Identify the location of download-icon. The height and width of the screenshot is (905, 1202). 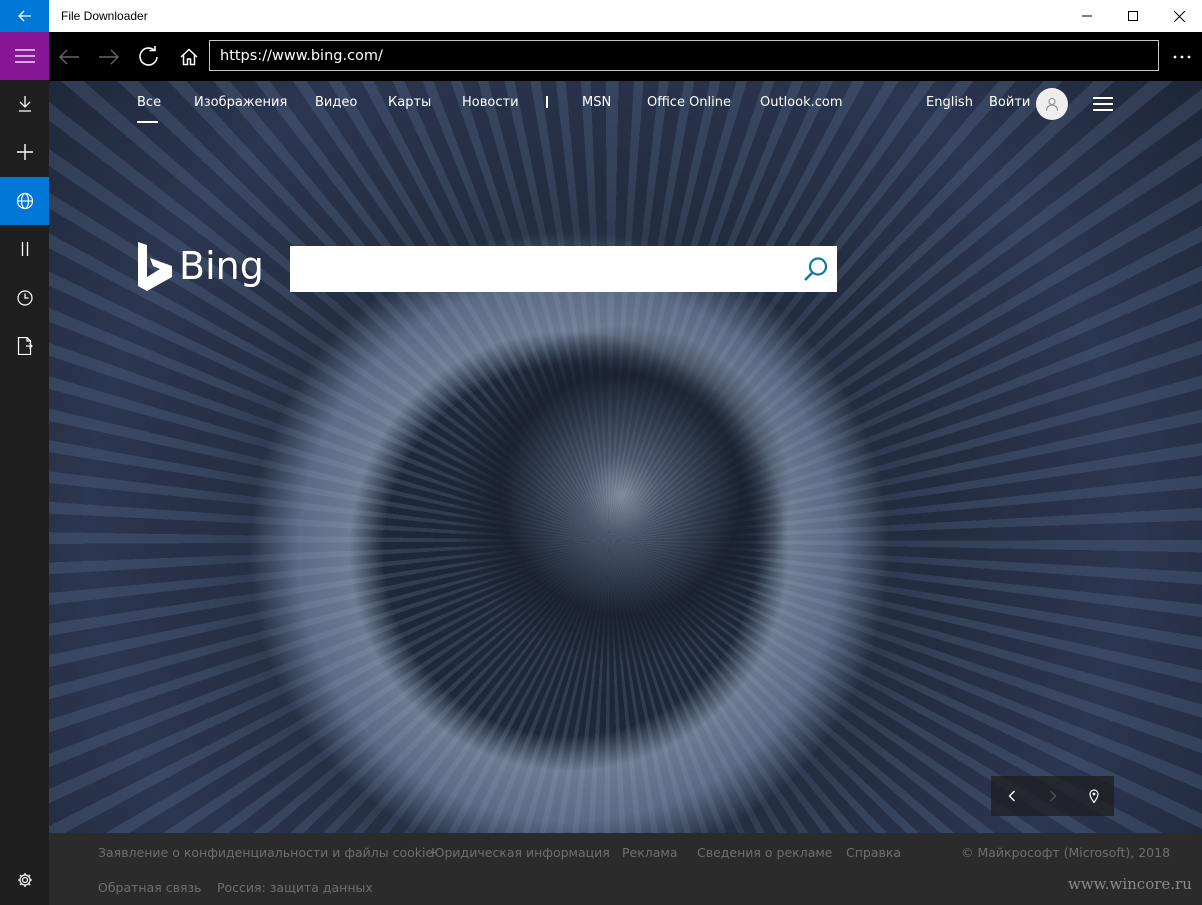
(24, 104).